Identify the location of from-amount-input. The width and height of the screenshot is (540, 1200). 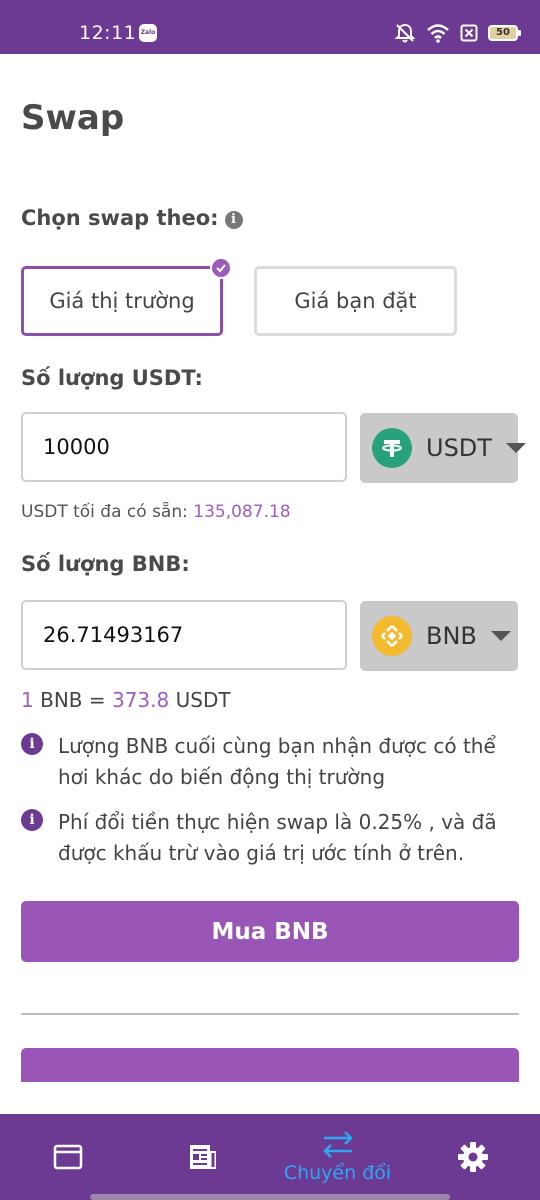
(184, 447).